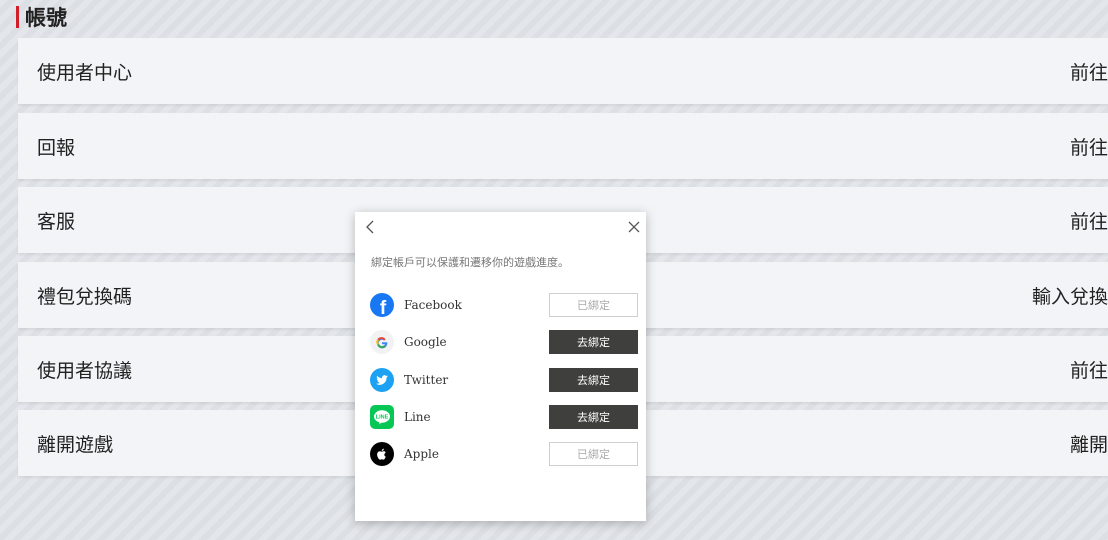 Image resolution: width=1108 pixels, height=540 pixels. Describe the element at coordinates (433, 305) in the screenshot. I see `provider-name: Facebook` at that location.